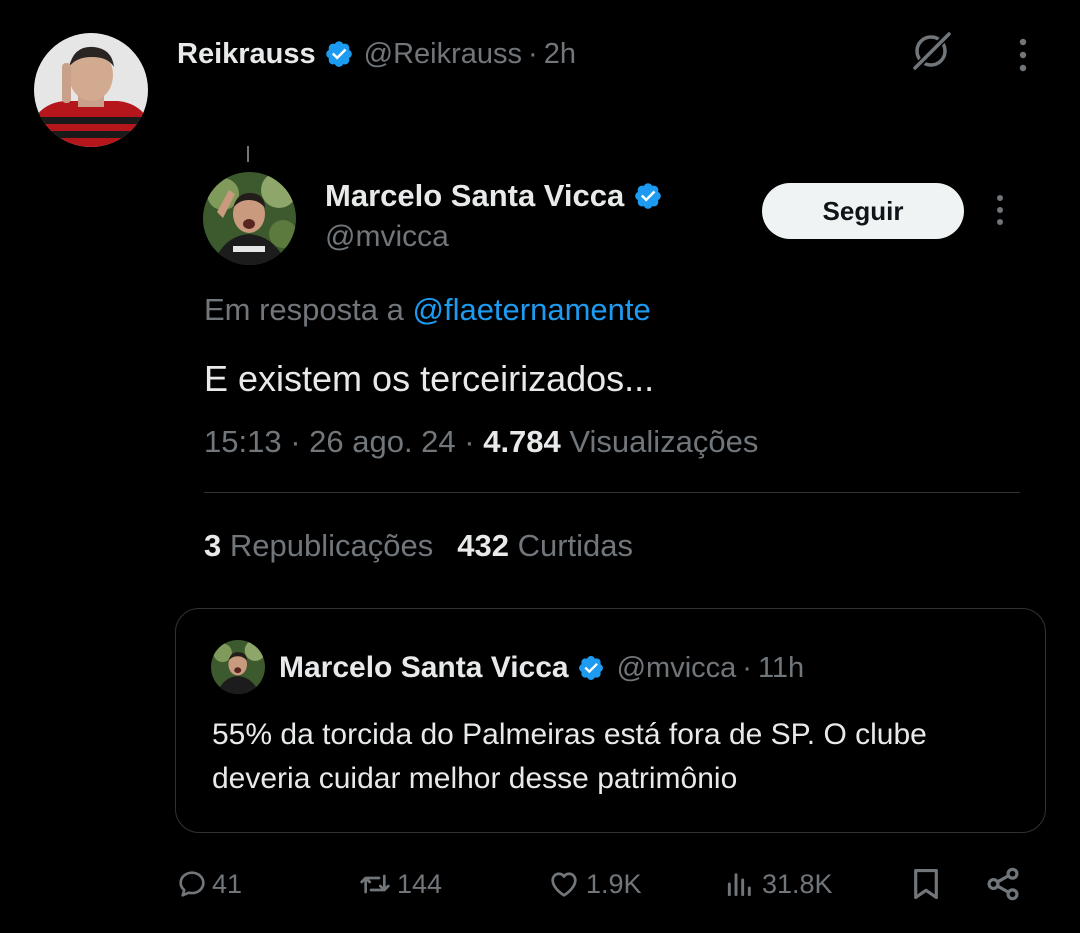 Image resolution: width=1080 pixels, height=933 pixels. What do you see at coordinates (227, 883) in the screenshot?
I see `reply-count: 41` at bounding box center [227, 883].